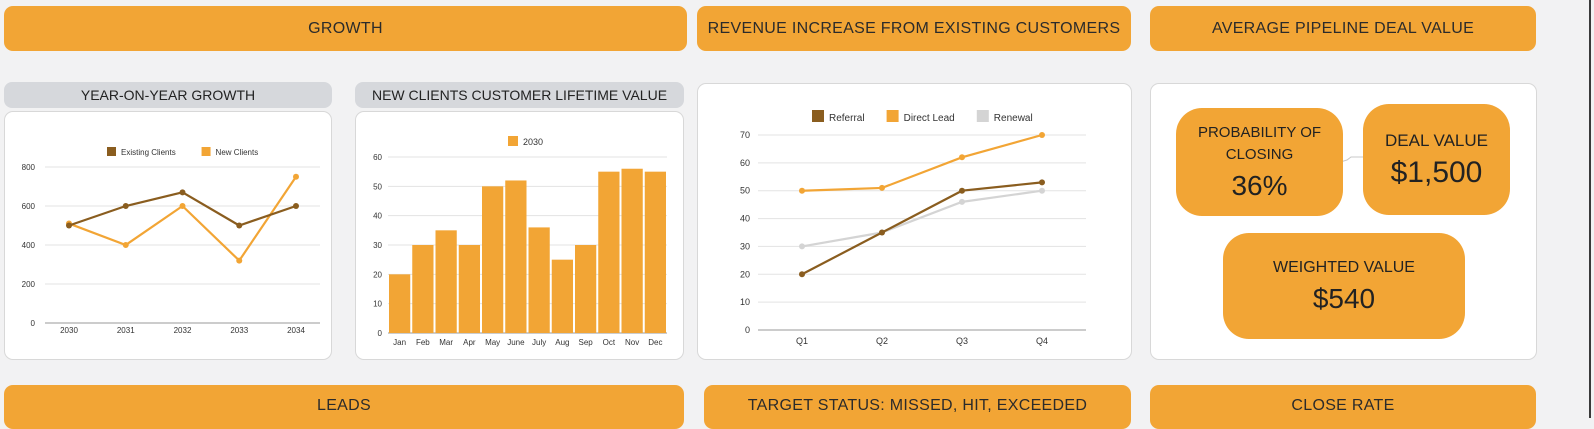 This screenshot has height=429, width=1594. What do you see at coordinates (29, 245) in the screenshot?
I see `y-tick-label: 400` at bounding box center [29, 245].